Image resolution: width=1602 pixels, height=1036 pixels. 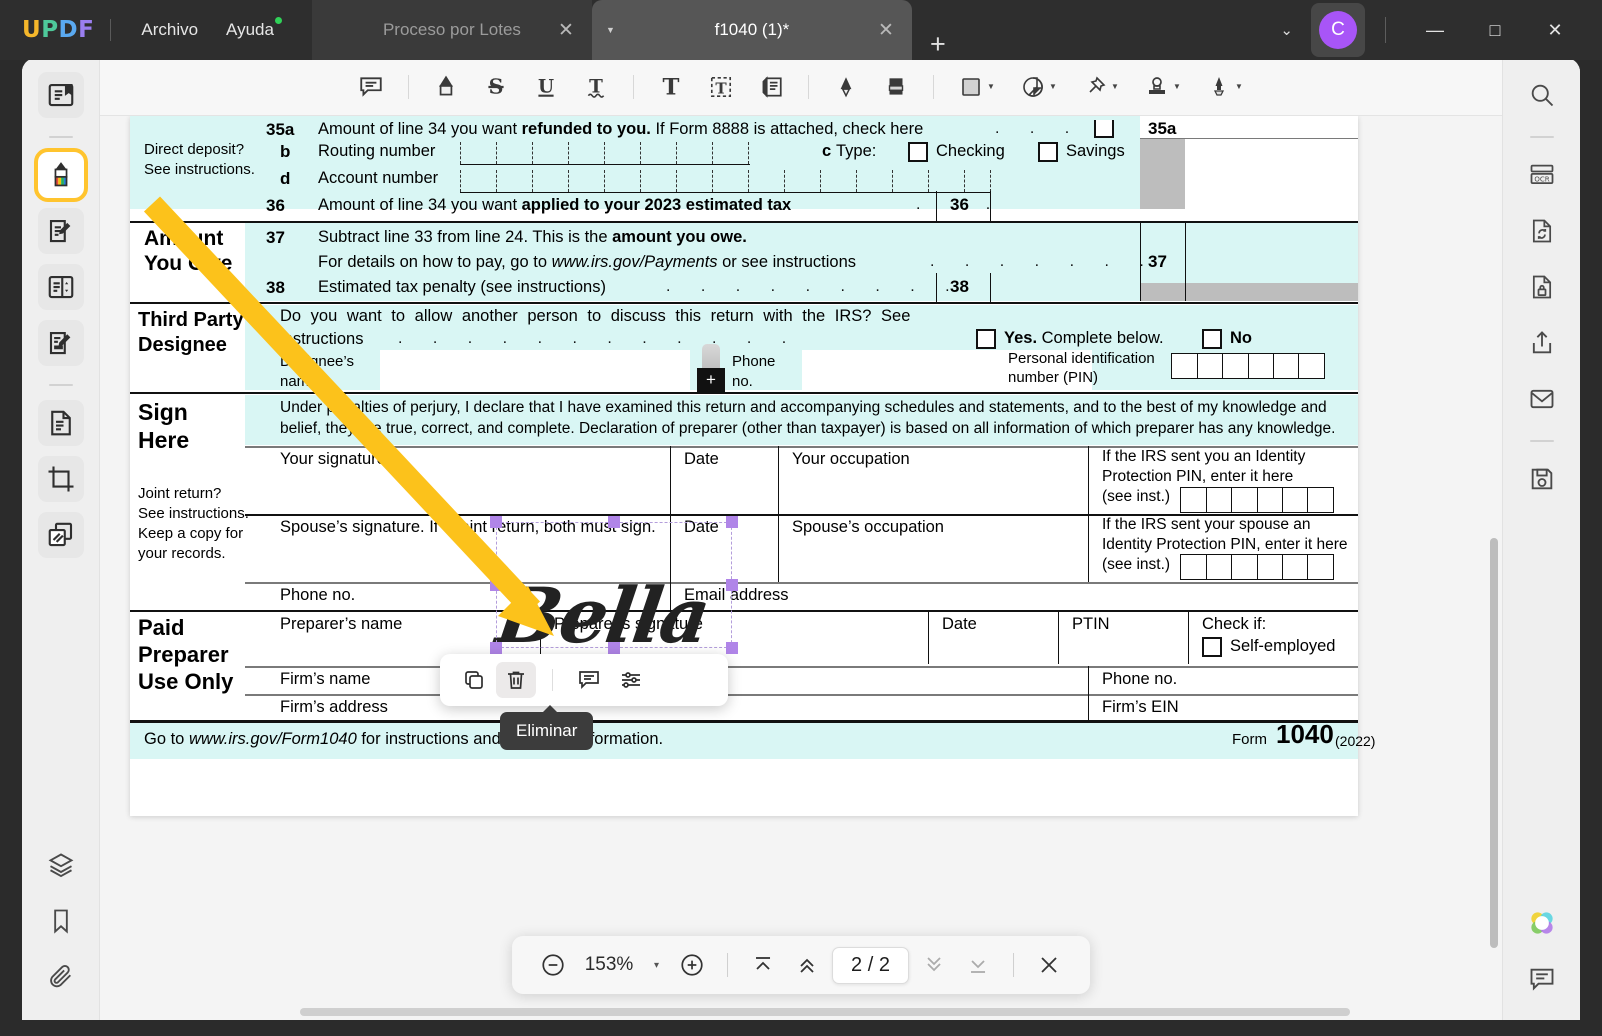 I want to click on third-party-no-checkbox, so click(x=1212, y=339).